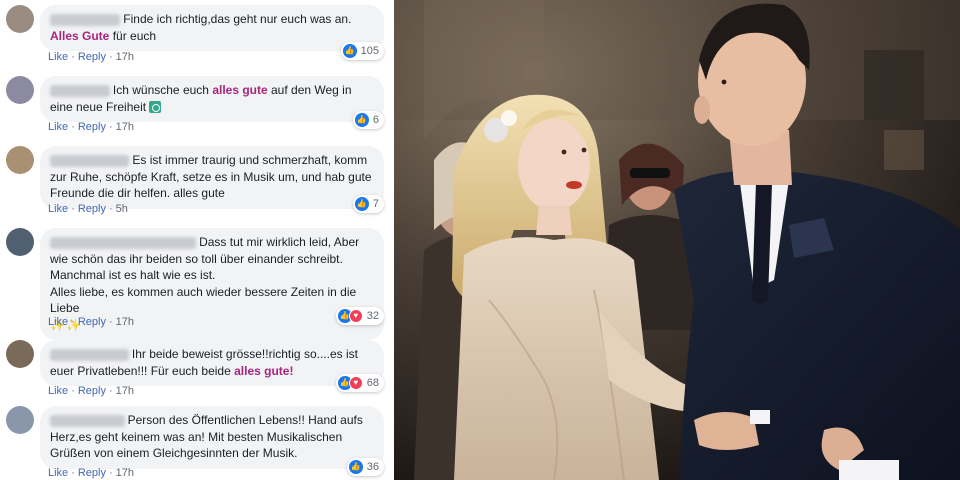 The height and width of the screenshot is (480, 960). I want to click on reaction-count: 105, so click(369, 51).